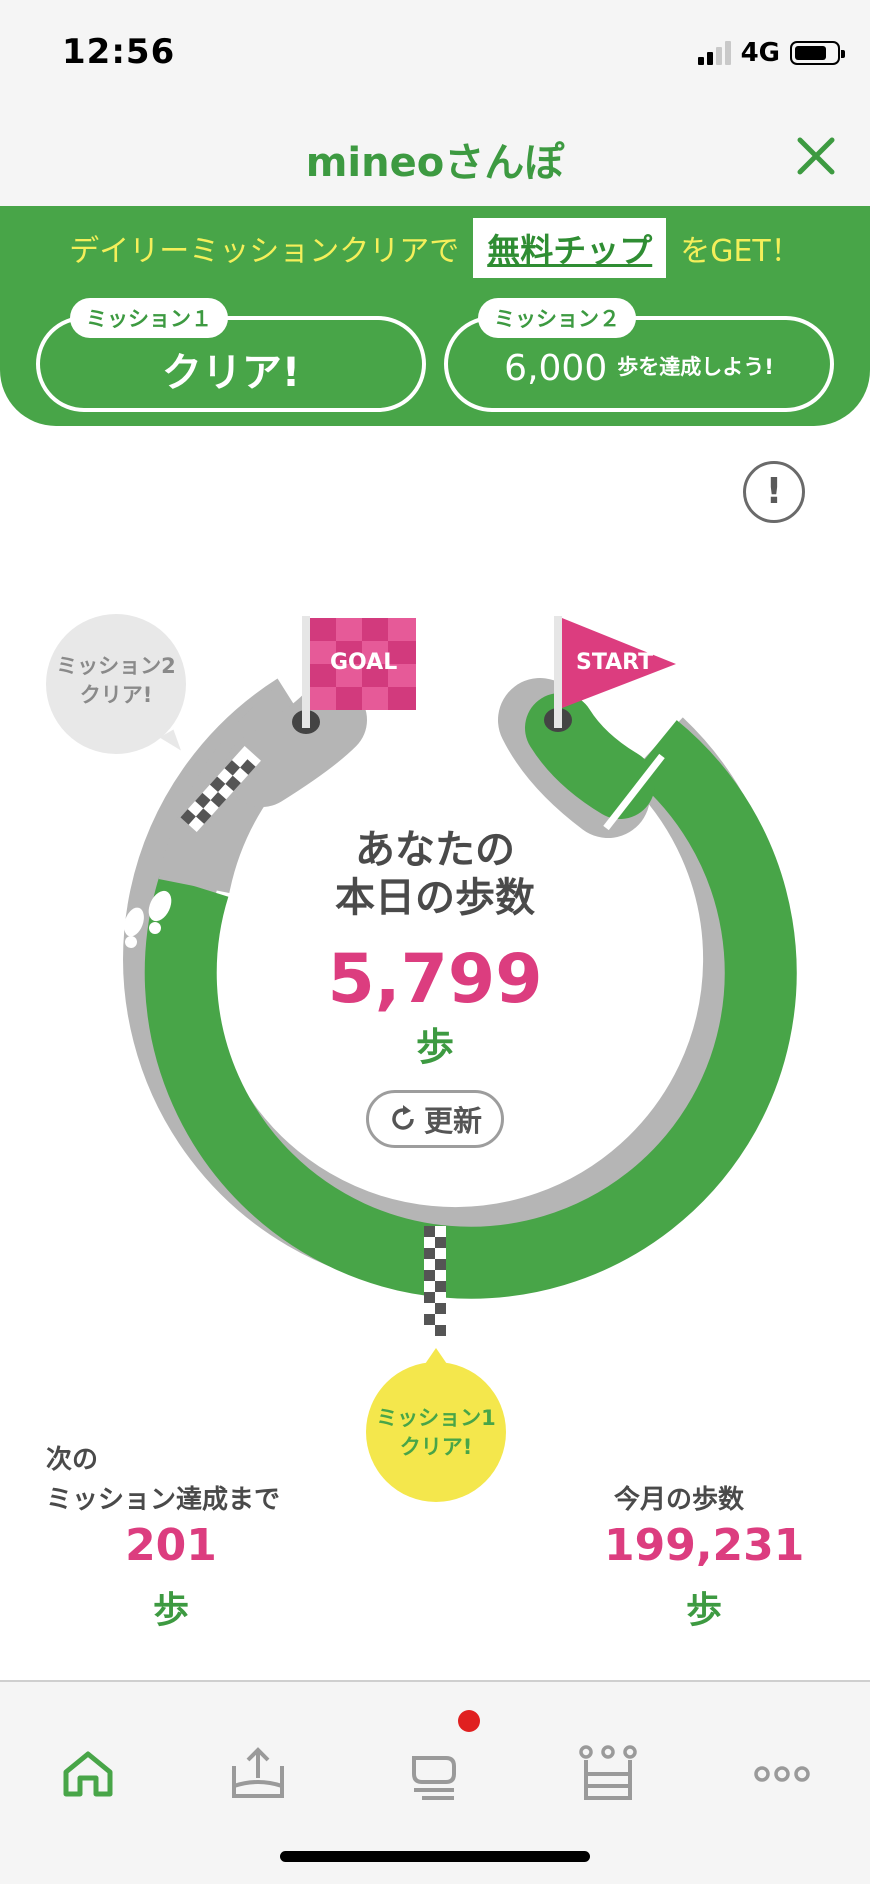 This screenshot has height=1884, width=870. I want to click on mission2-goal: 6,000 歩を達成しよう!, so click(639, 368).